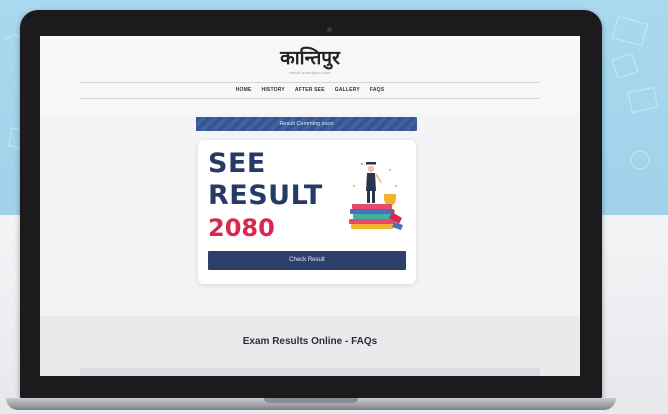  What do you see at coordinates (347, 90) in the screenshot?
I see `nav-item-gallery: GALLERY` at bounding box center [347, 90].